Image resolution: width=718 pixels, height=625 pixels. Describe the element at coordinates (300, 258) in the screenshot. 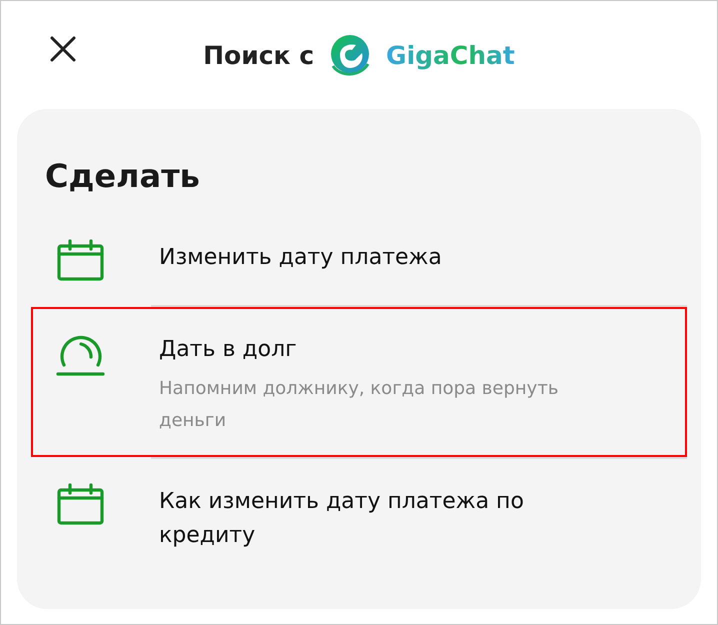

I see `action-title: Изменить дату платежа` at that location.